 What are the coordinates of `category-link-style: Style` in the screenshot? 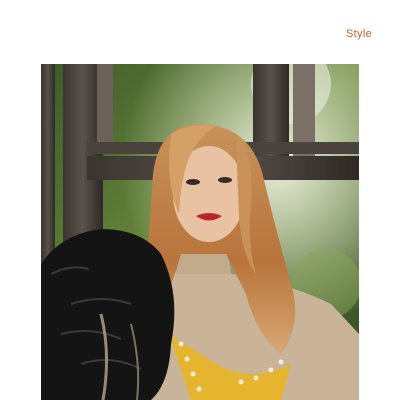 It's located at (359, 34).